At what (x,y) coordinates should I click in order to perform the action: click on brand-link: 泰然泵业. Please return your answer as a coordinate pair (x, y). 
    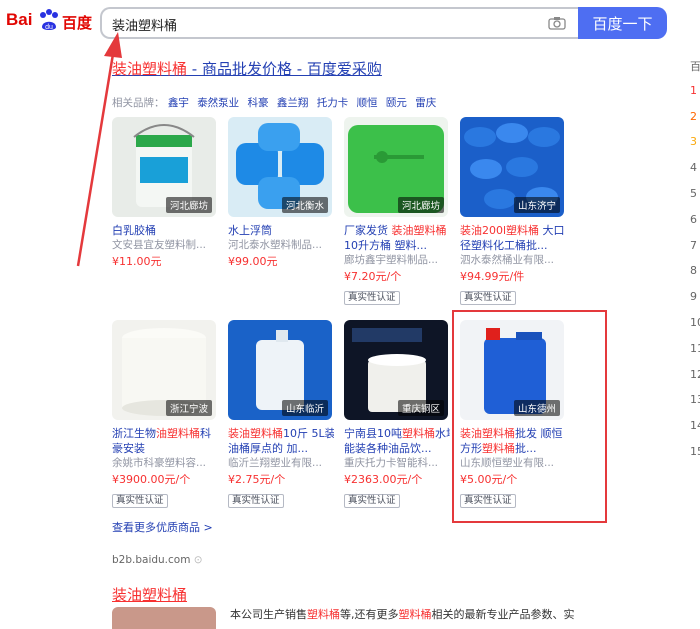
    Looking at the image, I should click on (218, 103).